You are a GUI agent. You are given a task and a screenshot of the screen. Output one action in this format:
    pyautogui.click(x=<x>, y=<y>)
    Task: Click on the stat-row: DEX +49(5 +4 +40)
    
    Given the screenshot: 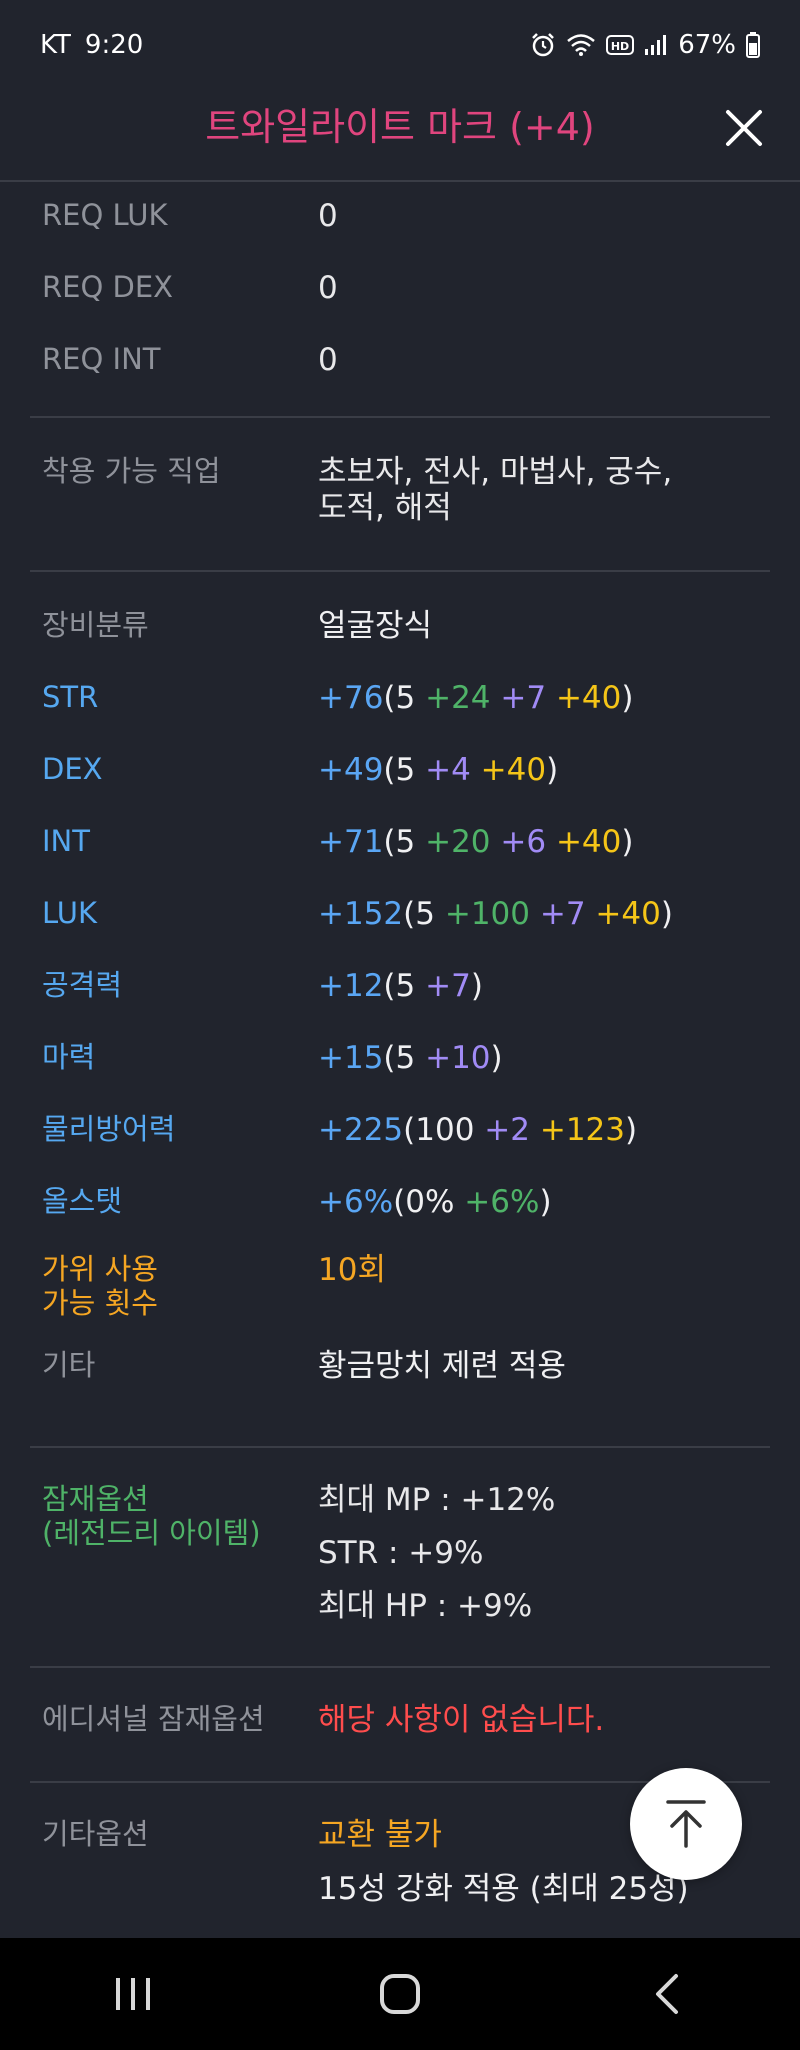 What is the action you would take?
    pyautogui.click(x=400, y=768)
    